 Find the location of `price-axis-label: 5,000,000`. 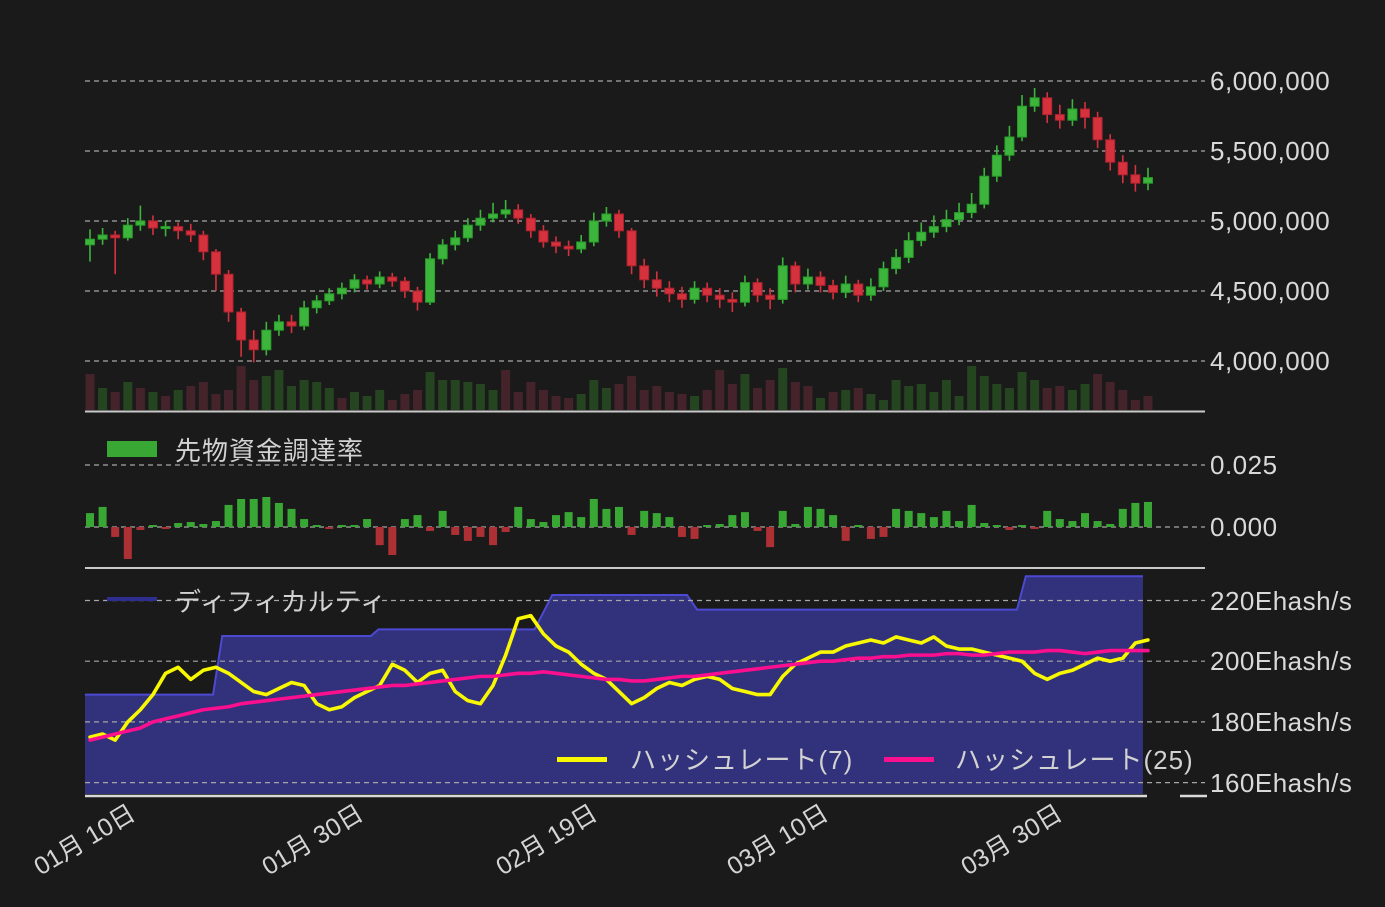

price-axis-label: 5,000,000 is located at coordinates (1270, 221).